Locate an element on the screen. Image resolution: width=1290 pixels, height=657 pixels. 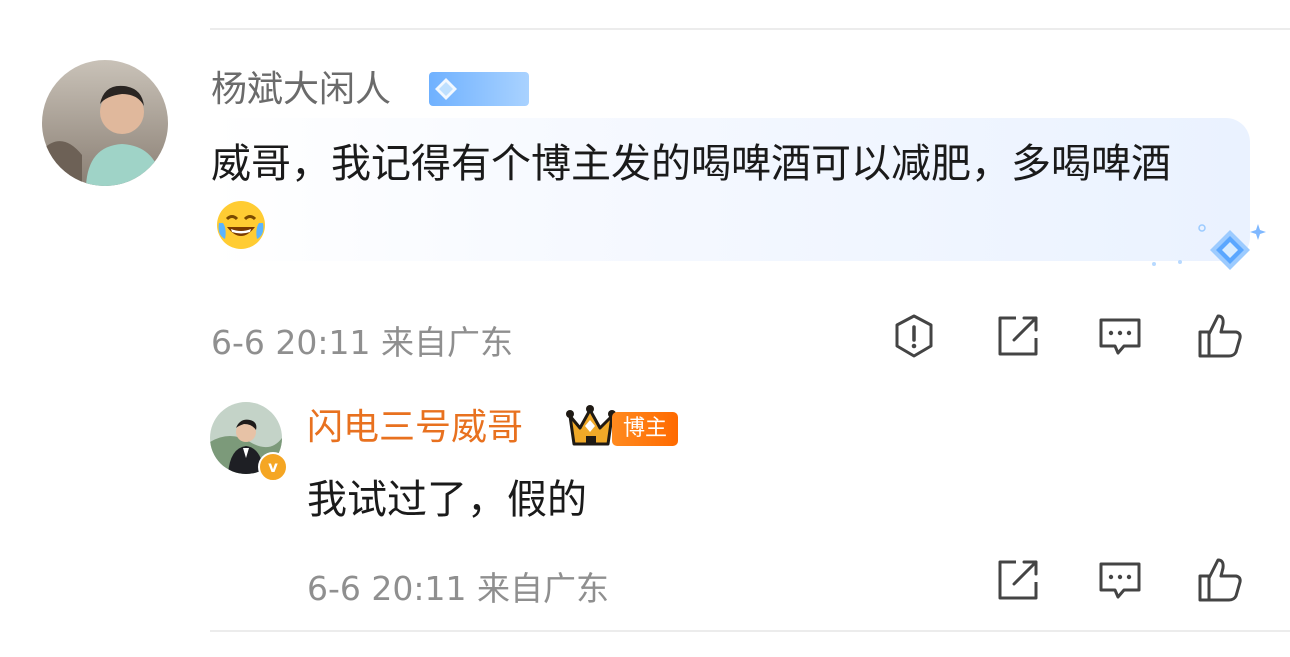
bottom-divider is located at coordinates (750, 631).